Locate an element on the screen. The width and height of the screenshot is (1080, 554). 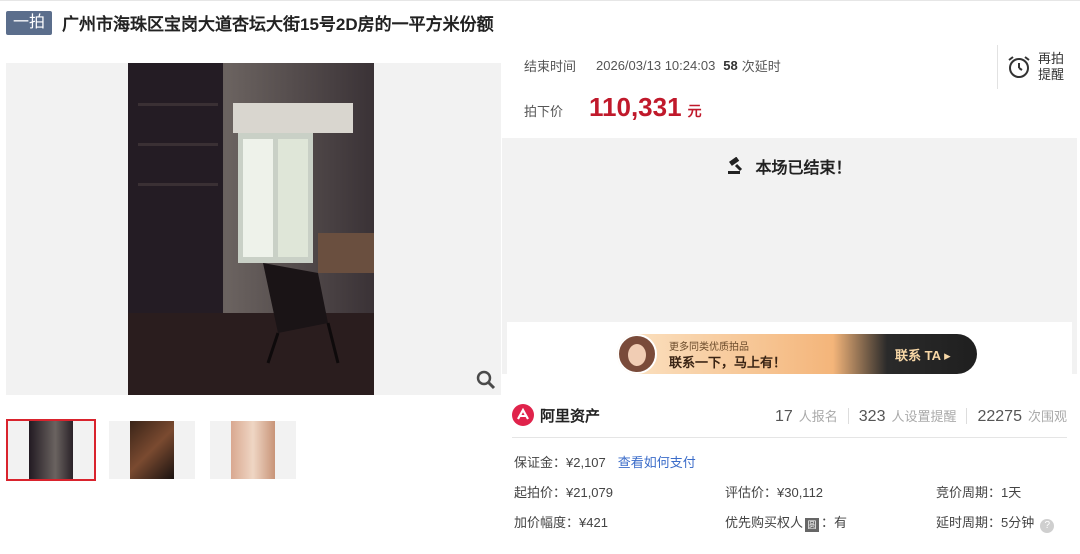
room-photo is located at coordinates (251, 229).